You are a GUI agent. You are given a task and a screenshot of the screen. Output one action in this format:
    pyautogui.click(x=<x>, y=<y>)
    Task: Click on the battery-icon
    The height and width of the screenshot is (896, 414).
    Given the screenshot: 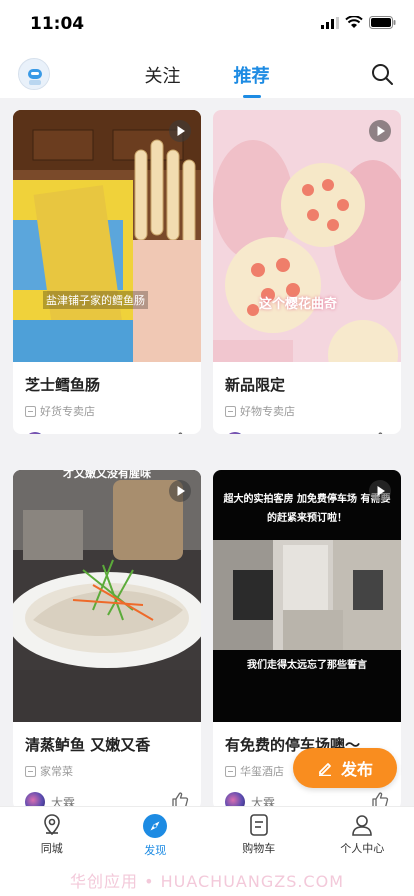 What is the action you would take?
    pyautogui.click(x=382, y=22)
    